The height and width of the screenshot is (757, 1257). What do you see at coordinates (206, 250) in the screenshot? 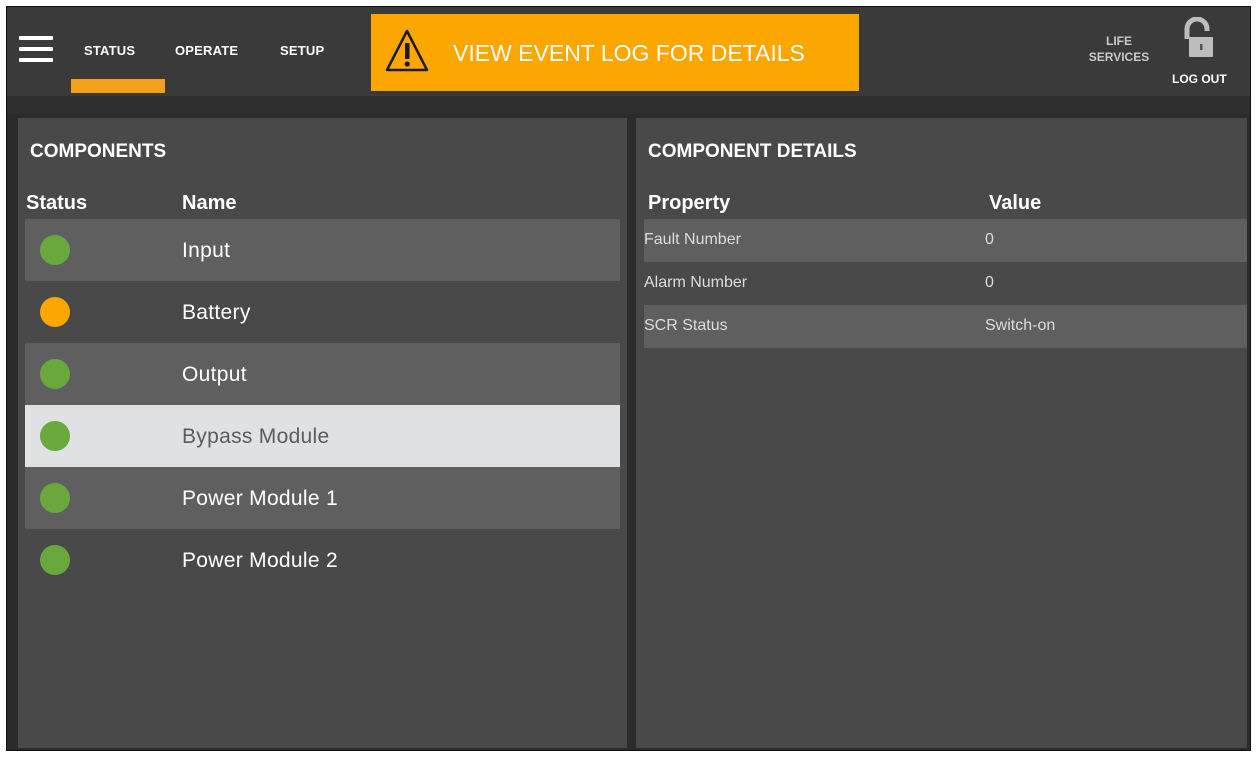
I see `component-name: Input` at bounding box center [206, 250].